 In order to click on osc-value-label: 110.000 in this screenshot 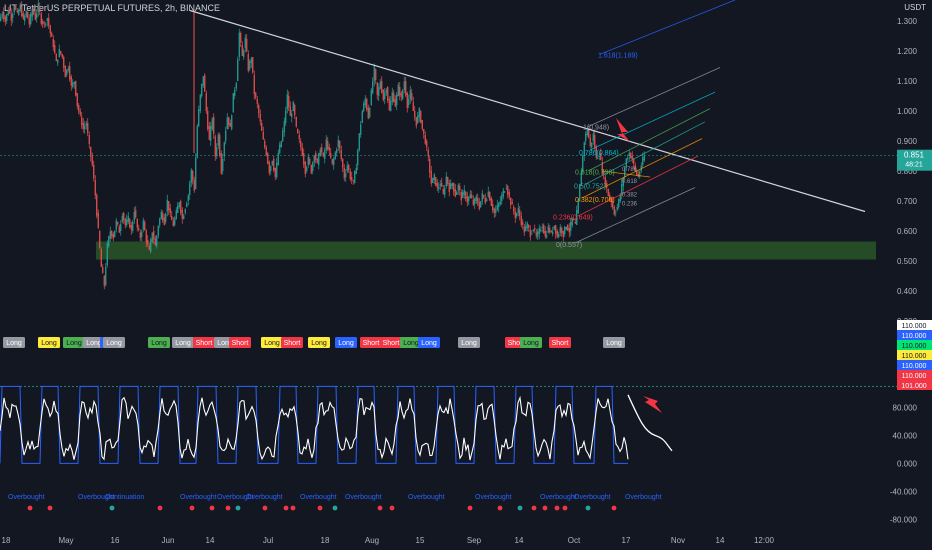, I will do `click(914, 346)`.